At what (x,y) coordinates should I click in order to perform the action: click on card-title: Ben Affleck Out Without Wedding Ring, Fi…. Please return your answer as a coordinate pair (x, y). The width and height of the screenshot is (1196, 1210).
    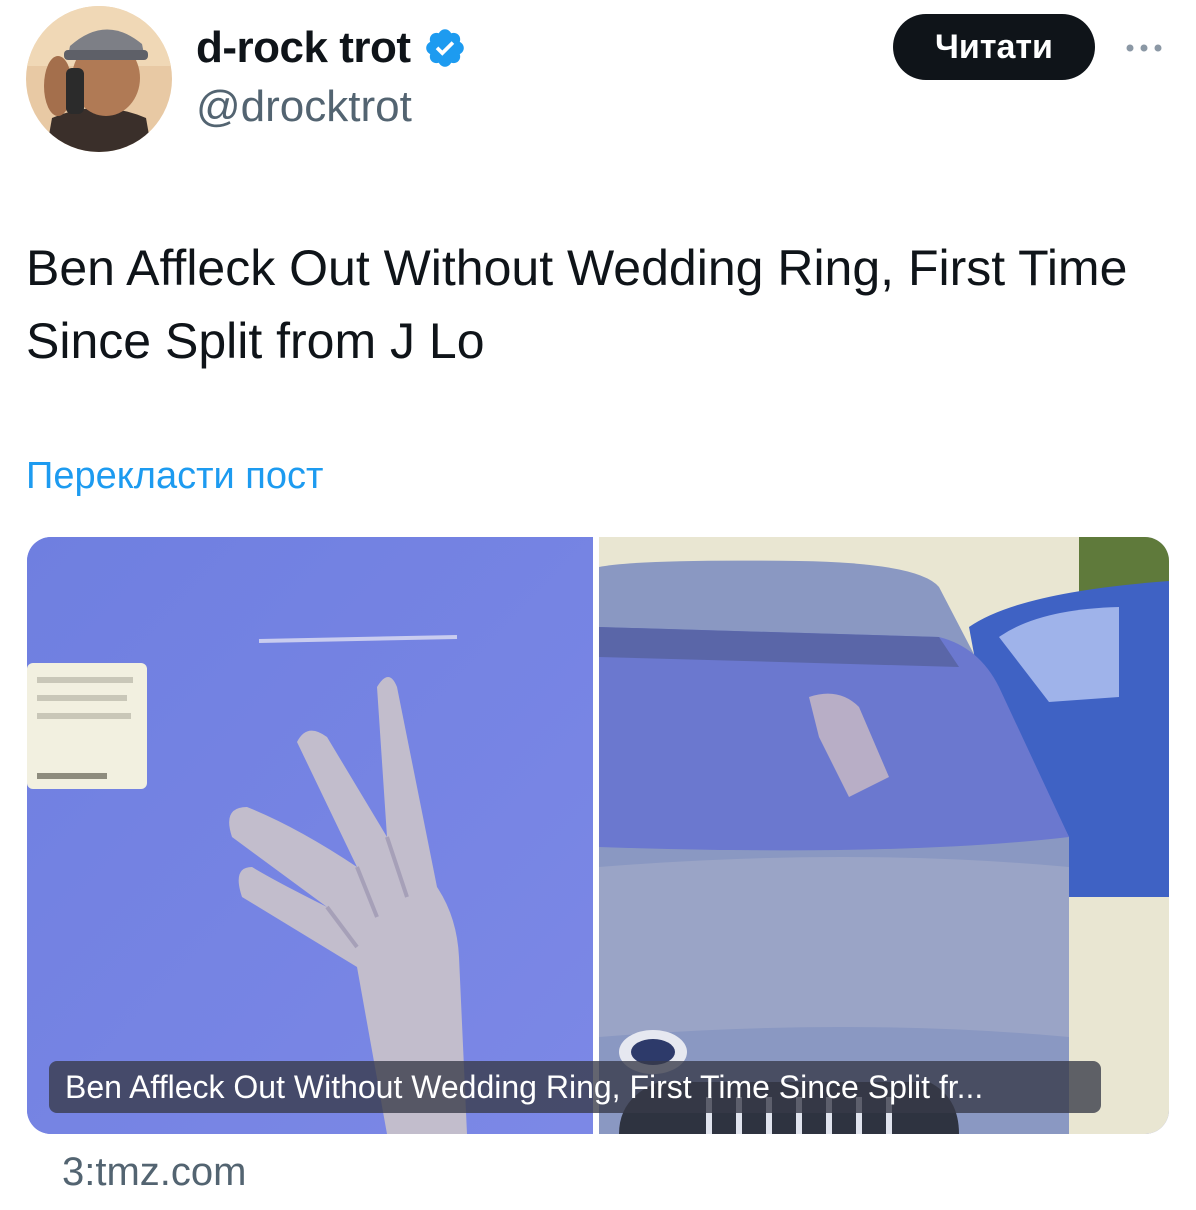
    Looking at the image, I should click on (575, 1087).